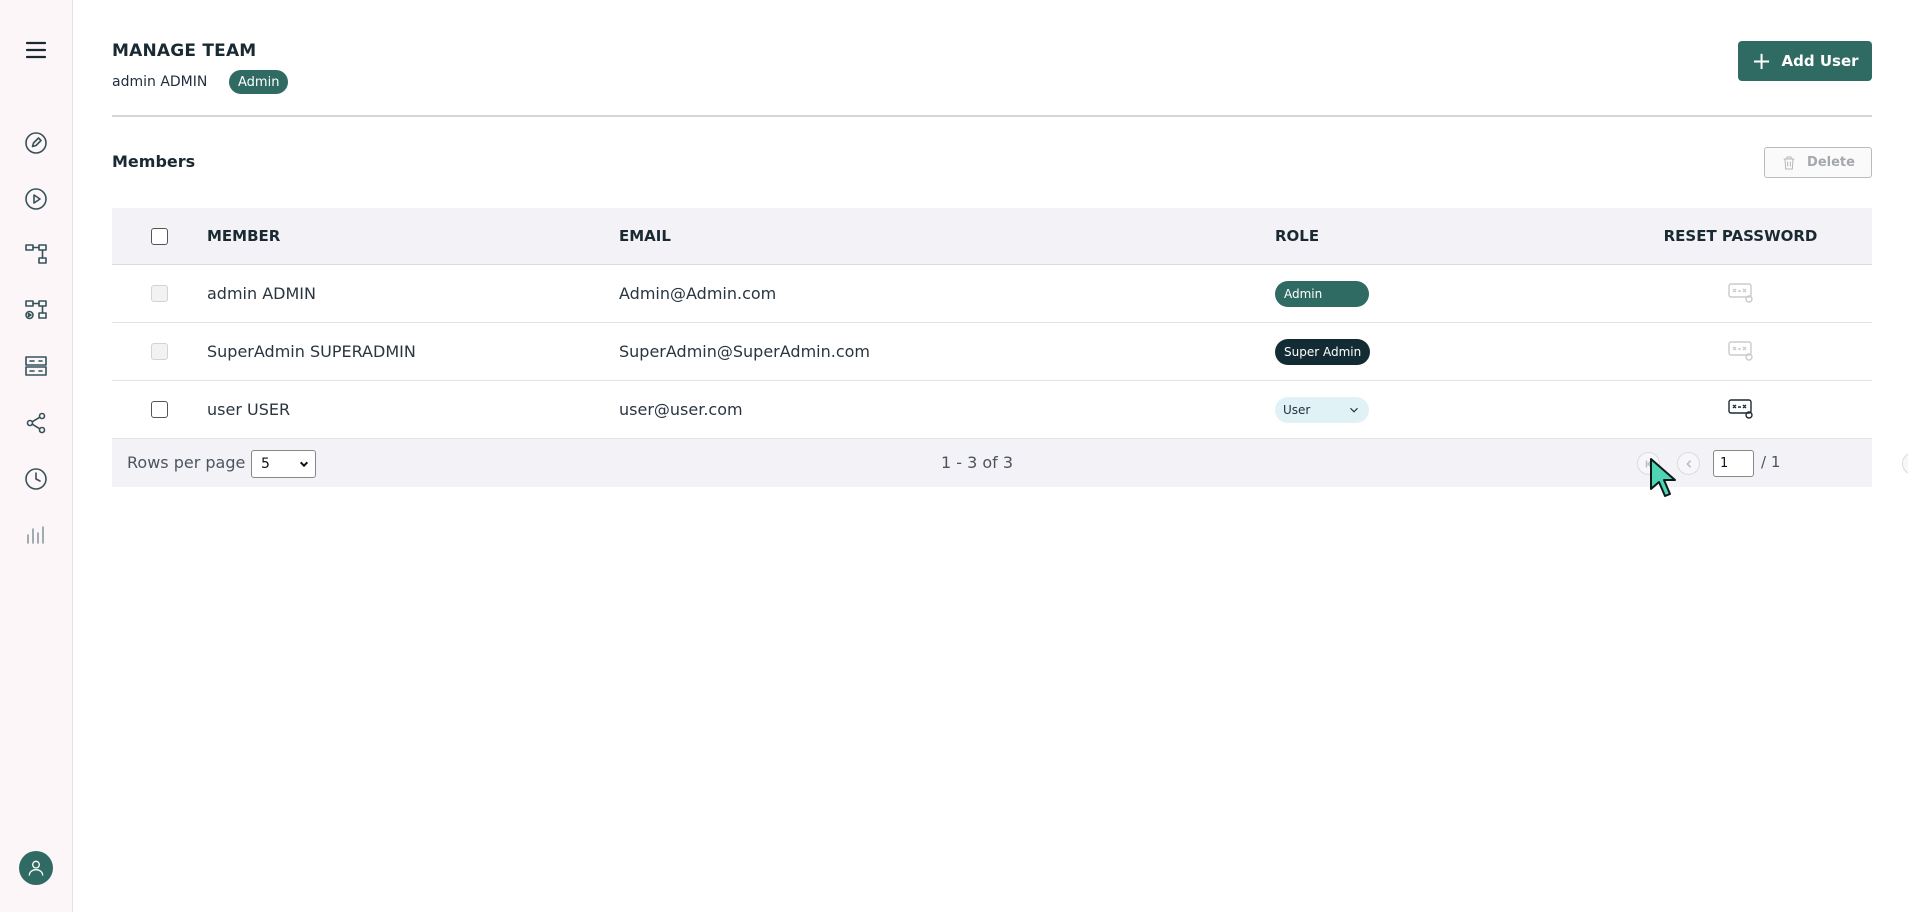 The image size is (1908, 912). I want to click on delete-button: Delete, so click(1818, 162).